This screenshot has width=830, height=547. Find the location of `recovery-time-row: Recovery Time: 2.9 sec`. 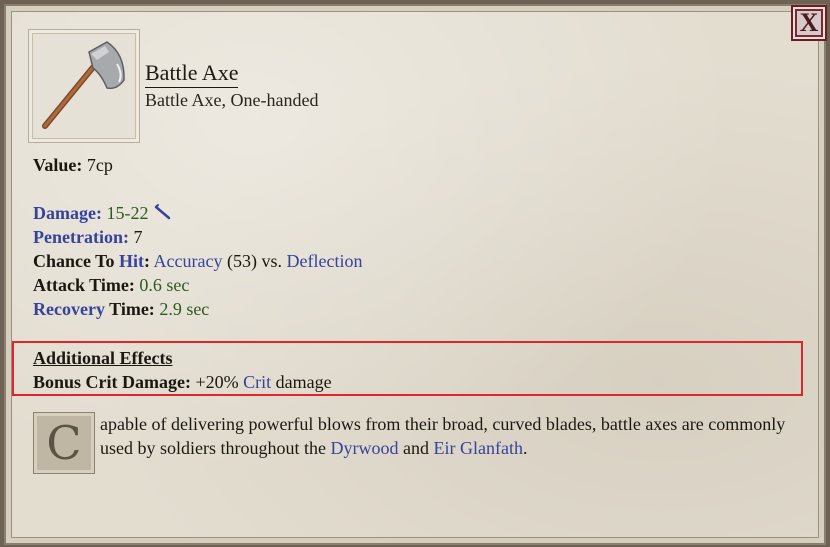

recovery-time-row: Recovery Time: 2.9 sec is located at coordinates (121, 309).